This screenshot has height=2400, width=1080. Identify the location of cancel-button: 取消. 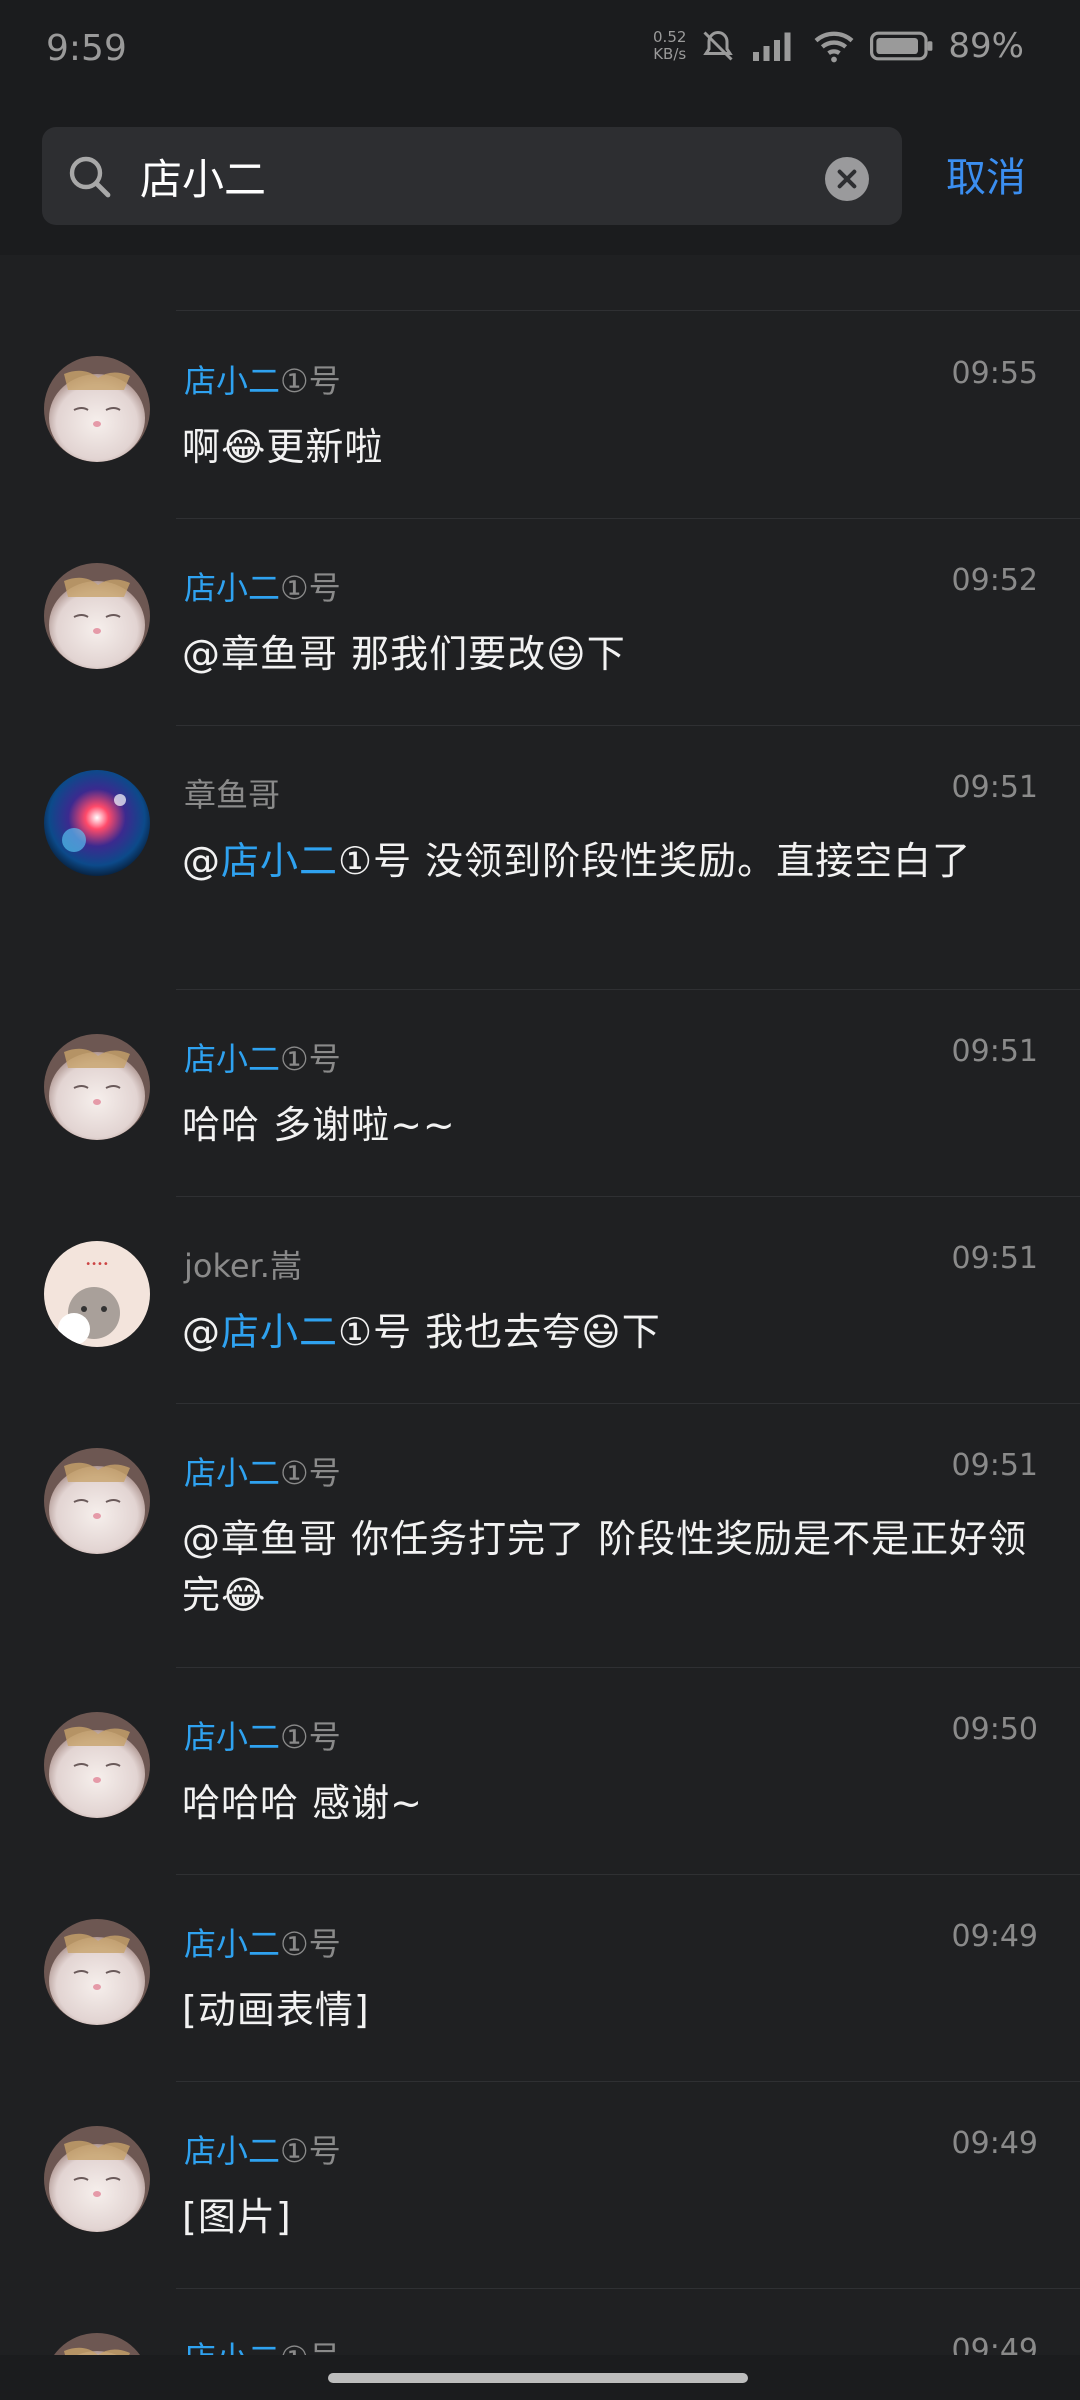
(986, 174).